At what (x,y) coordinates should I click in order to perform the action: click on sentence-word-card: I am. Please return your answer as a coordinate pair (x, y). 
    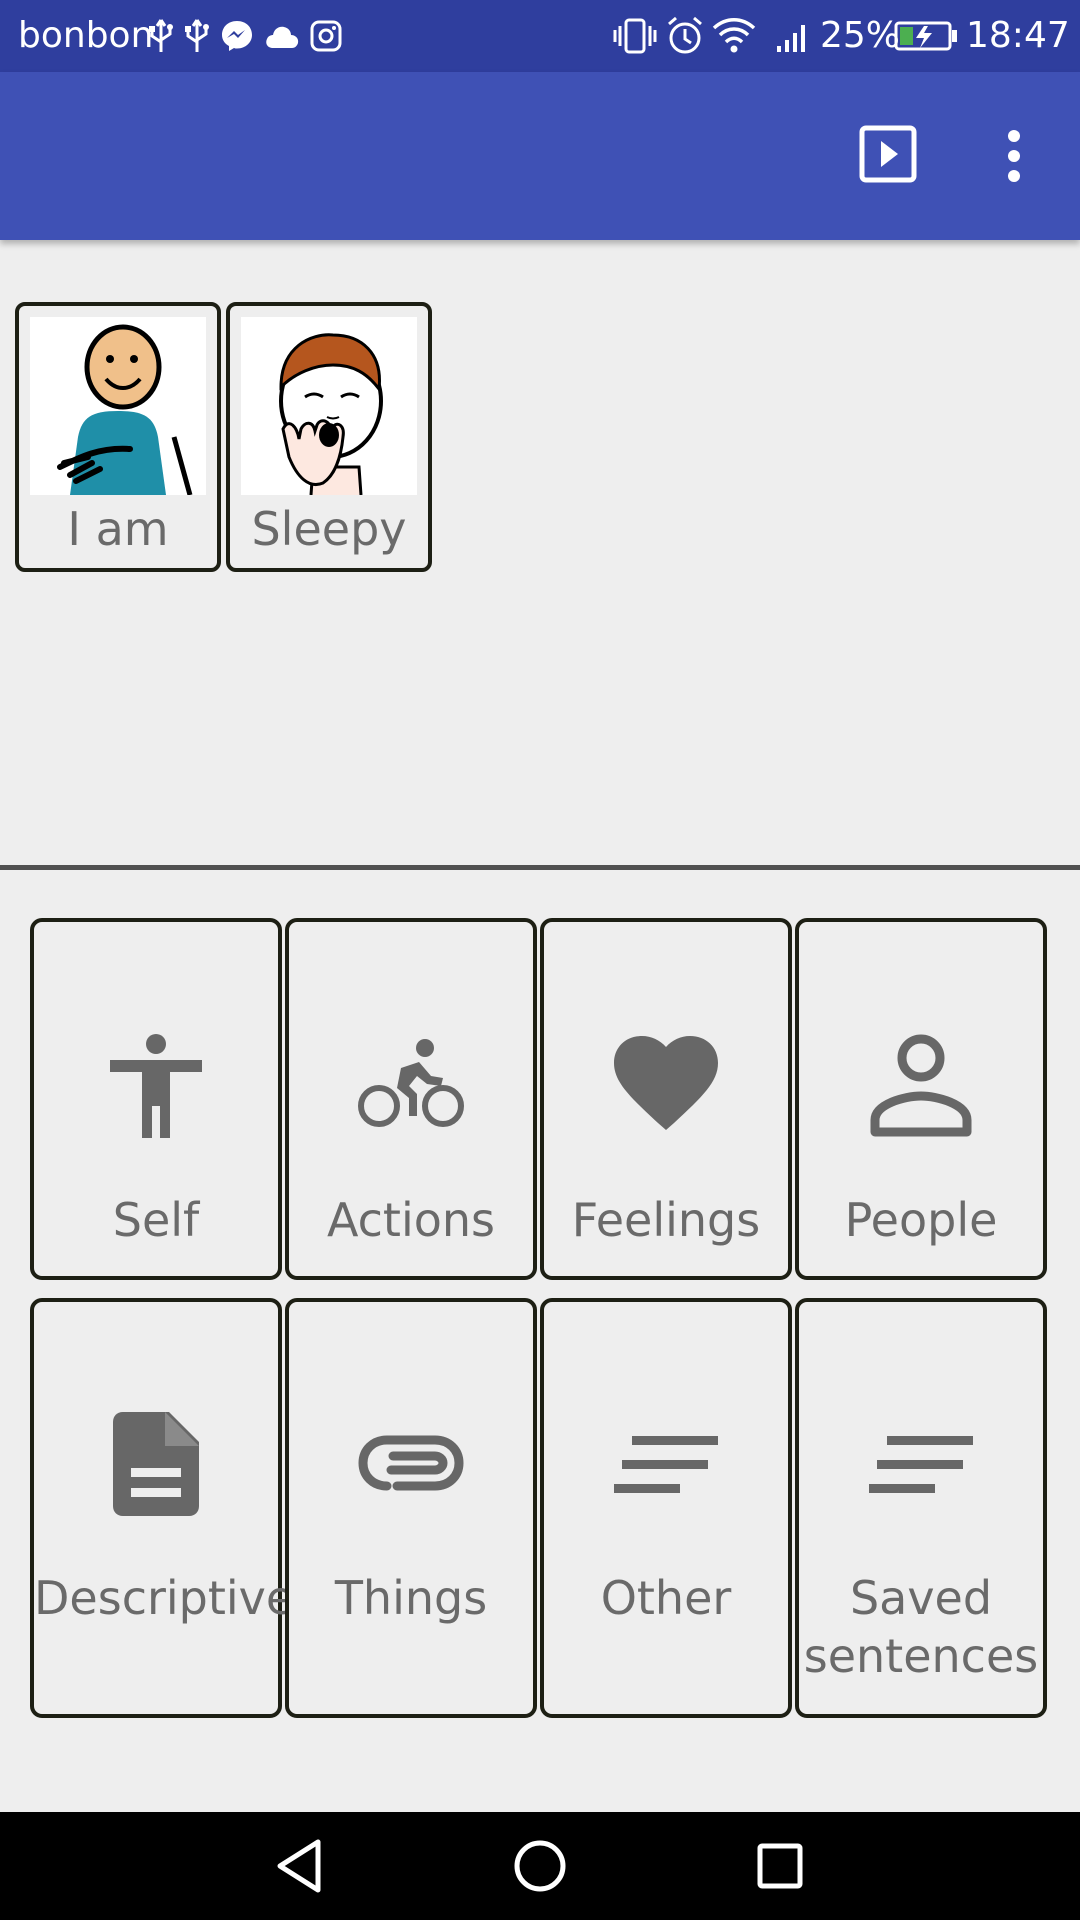
    Looking at the image, I should click on (118, 437).